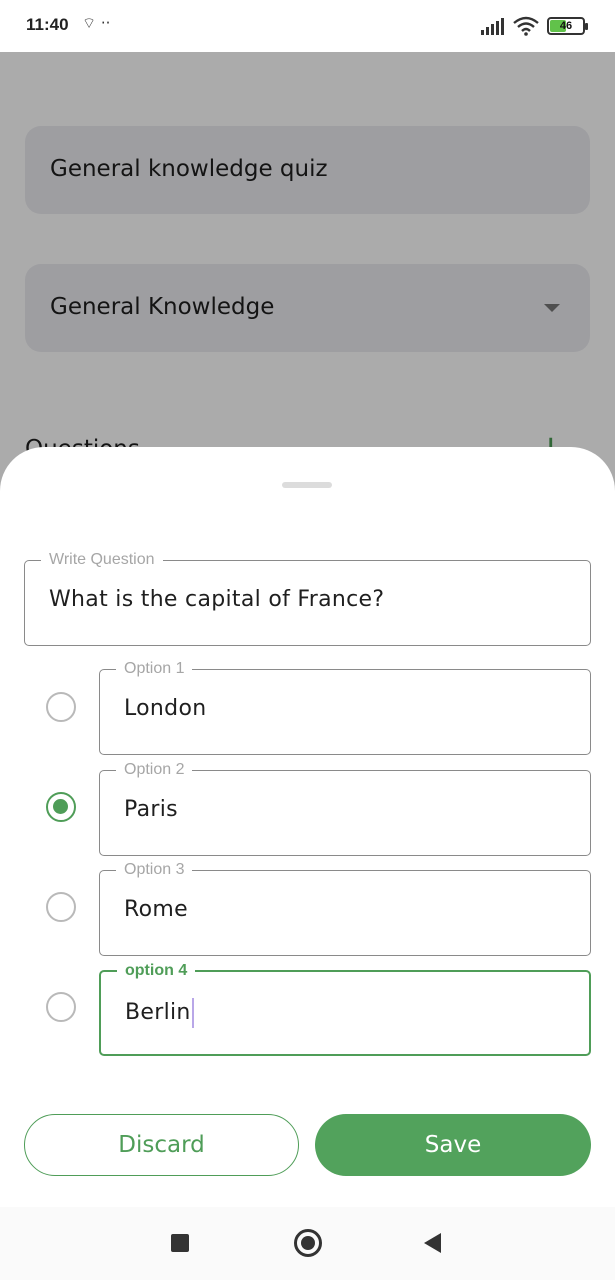 Image resolution: width=615 pixels, height=1280 pixels. I want to click on battery-icon: 46, so click(567, 26).